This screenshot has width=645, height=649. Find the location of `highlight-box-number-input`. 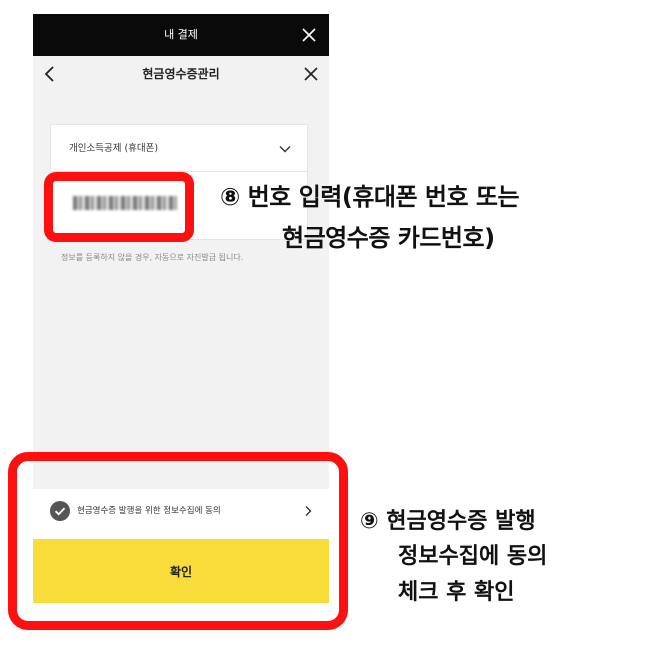

highlight-box-number-input is located at coordinates (119, 207).